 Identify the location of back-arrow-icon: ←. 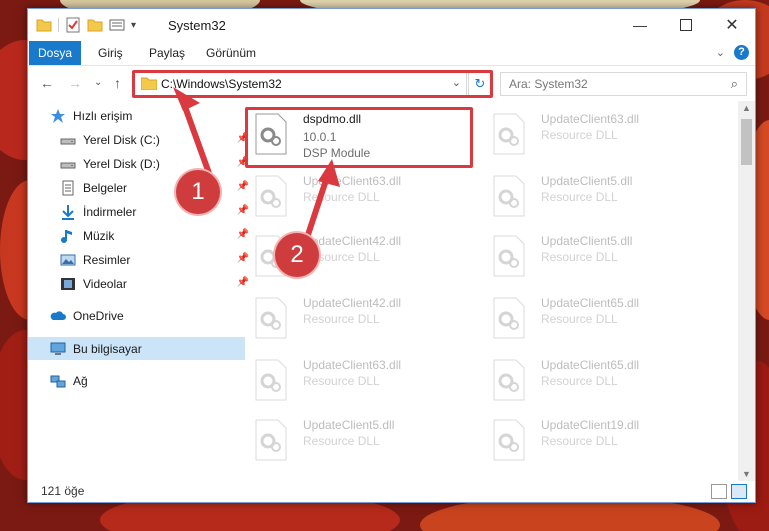
(47, 83).